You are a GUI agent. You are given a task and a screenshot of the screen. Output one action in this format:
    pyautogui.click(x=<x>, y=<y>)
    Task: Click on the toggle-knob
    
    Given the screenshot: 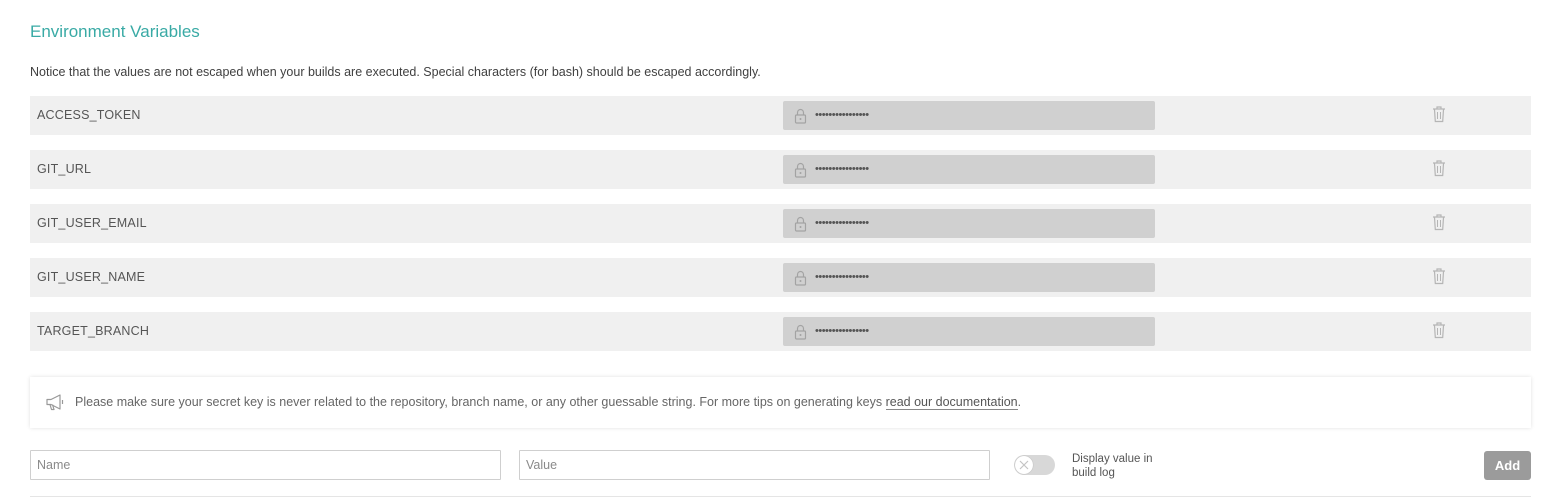 What is the action you would take?
    pyautogui.click(x=1024, y=465)
    